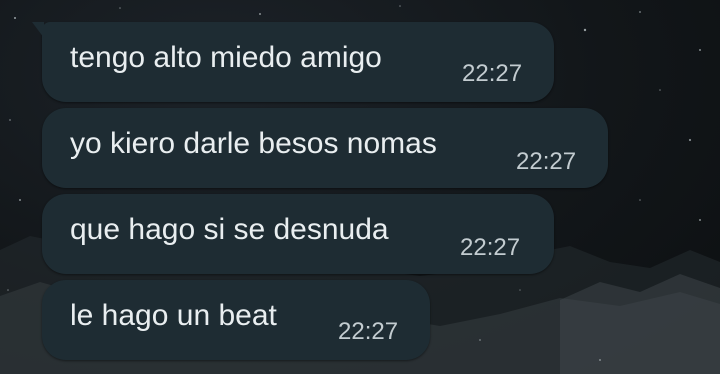 The width and height of the screenshot is (720, 374). What do you see at coordinates (253, 143) in the screenshot?
I see `message-text: yo kiero darle besos nomas` at bounding box center [253, 143].